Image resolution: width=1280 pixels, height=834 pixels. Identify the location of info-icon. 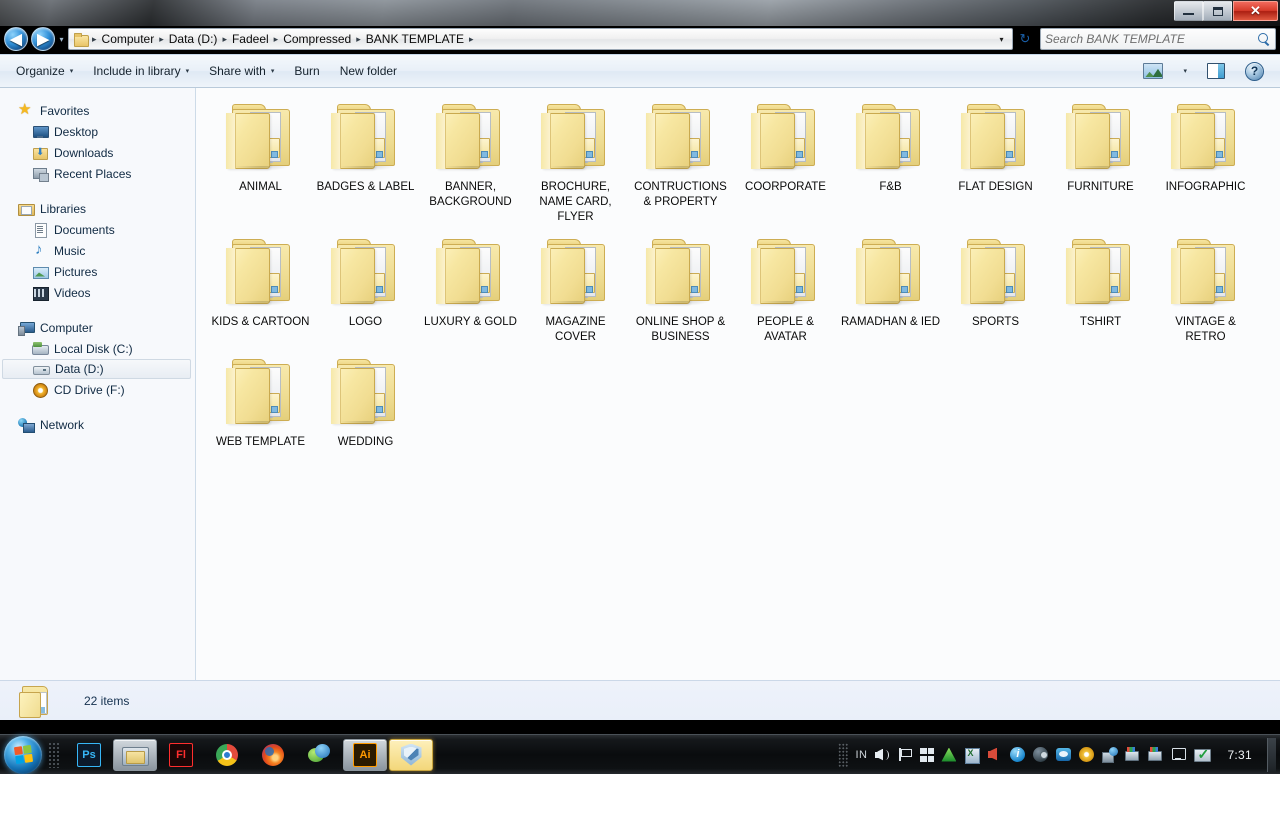
(1018, 754).